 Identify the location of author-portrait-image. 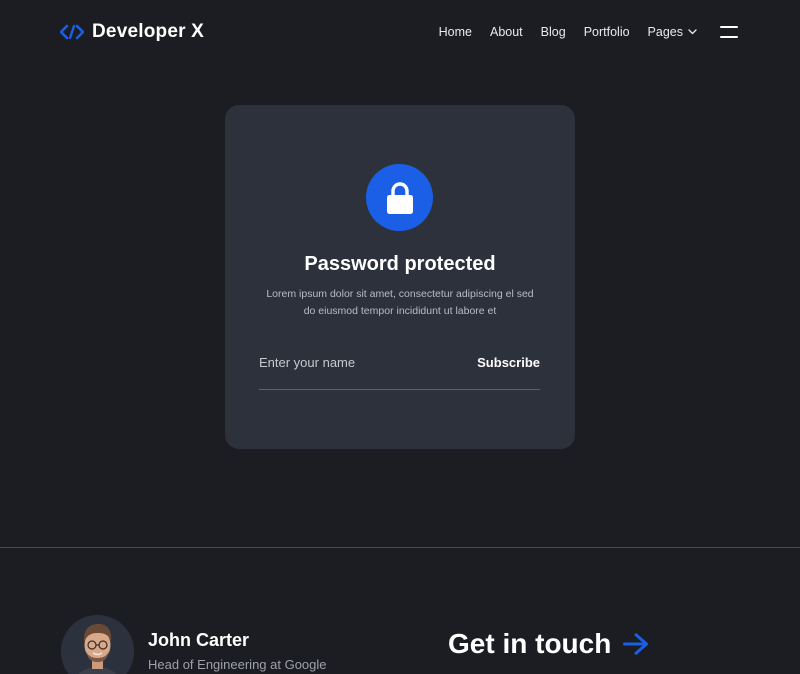
(97, 644).